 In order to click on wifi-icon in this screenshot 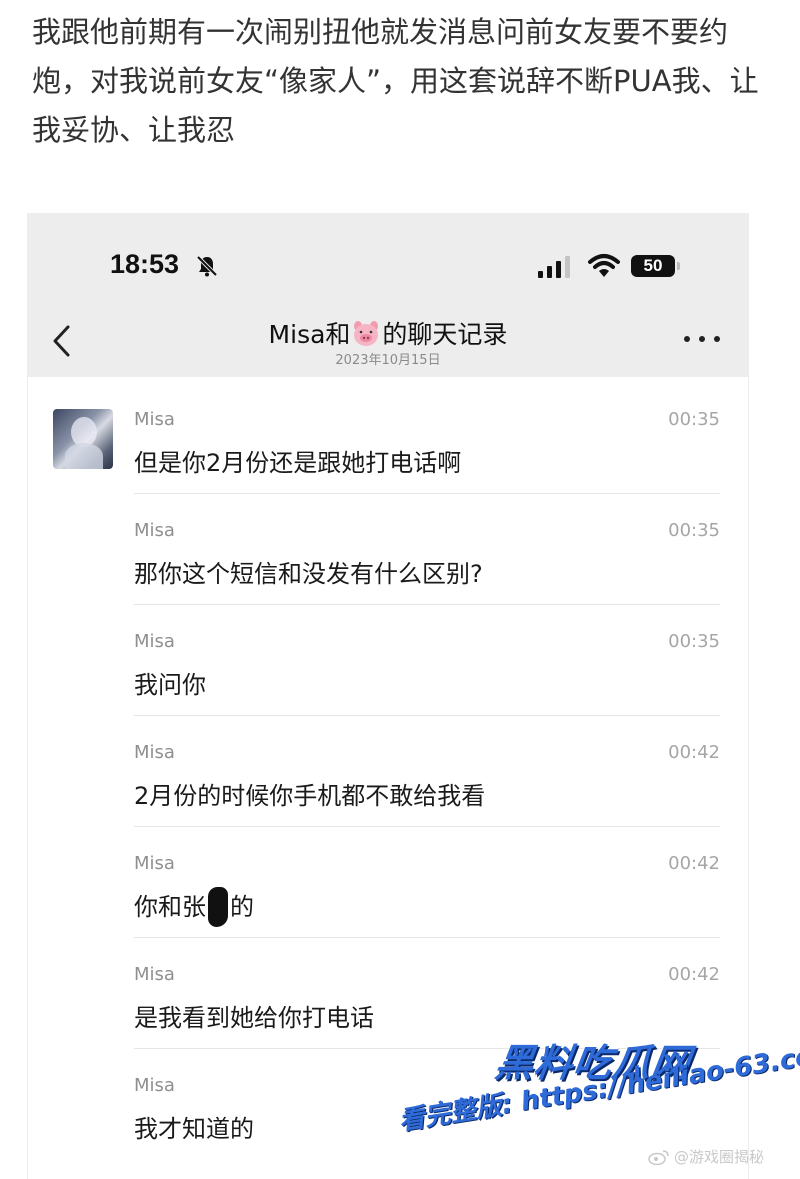, I will do `click(604, 265)`.